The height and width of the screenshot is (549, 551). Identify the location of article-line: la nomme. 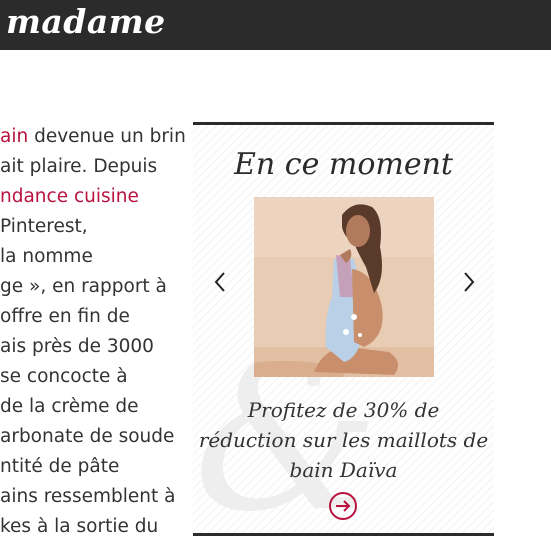
(46, 256).